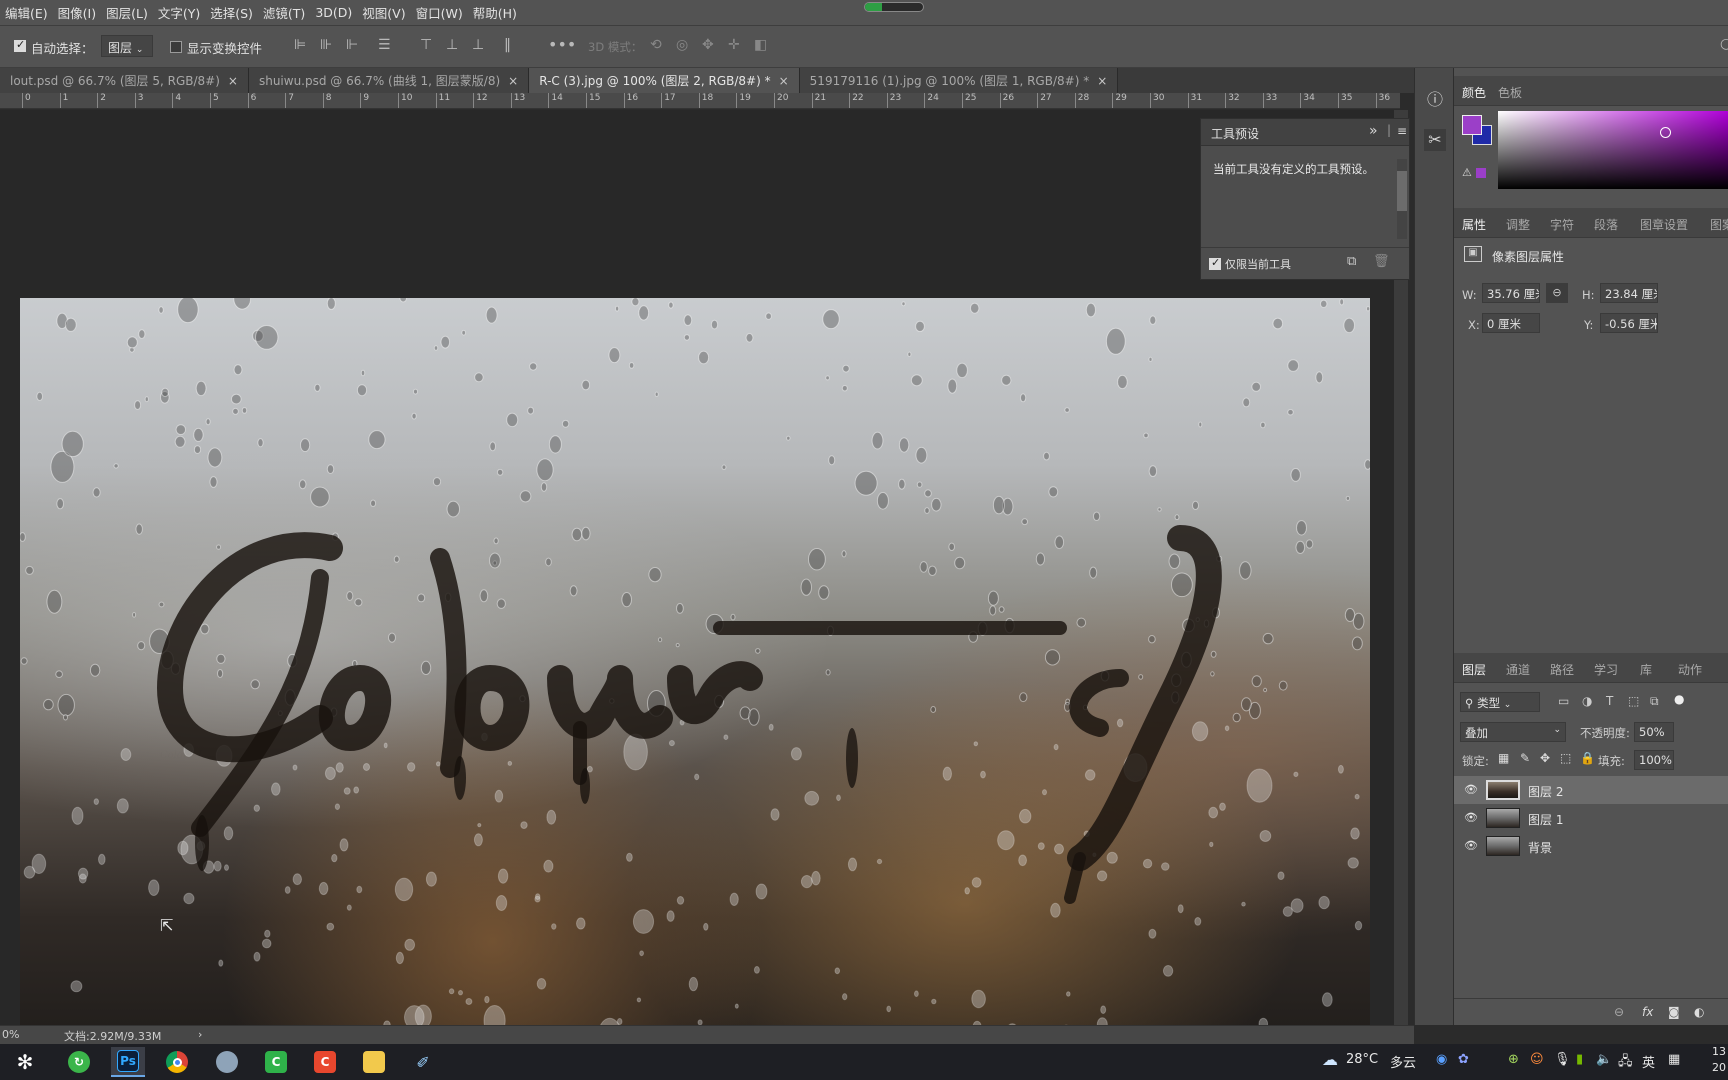 This screenshot has width=1728, height=1080. Describe the element at coordinates (1724, 44) in the screenshot. I see `search-icon: ○` at that location.